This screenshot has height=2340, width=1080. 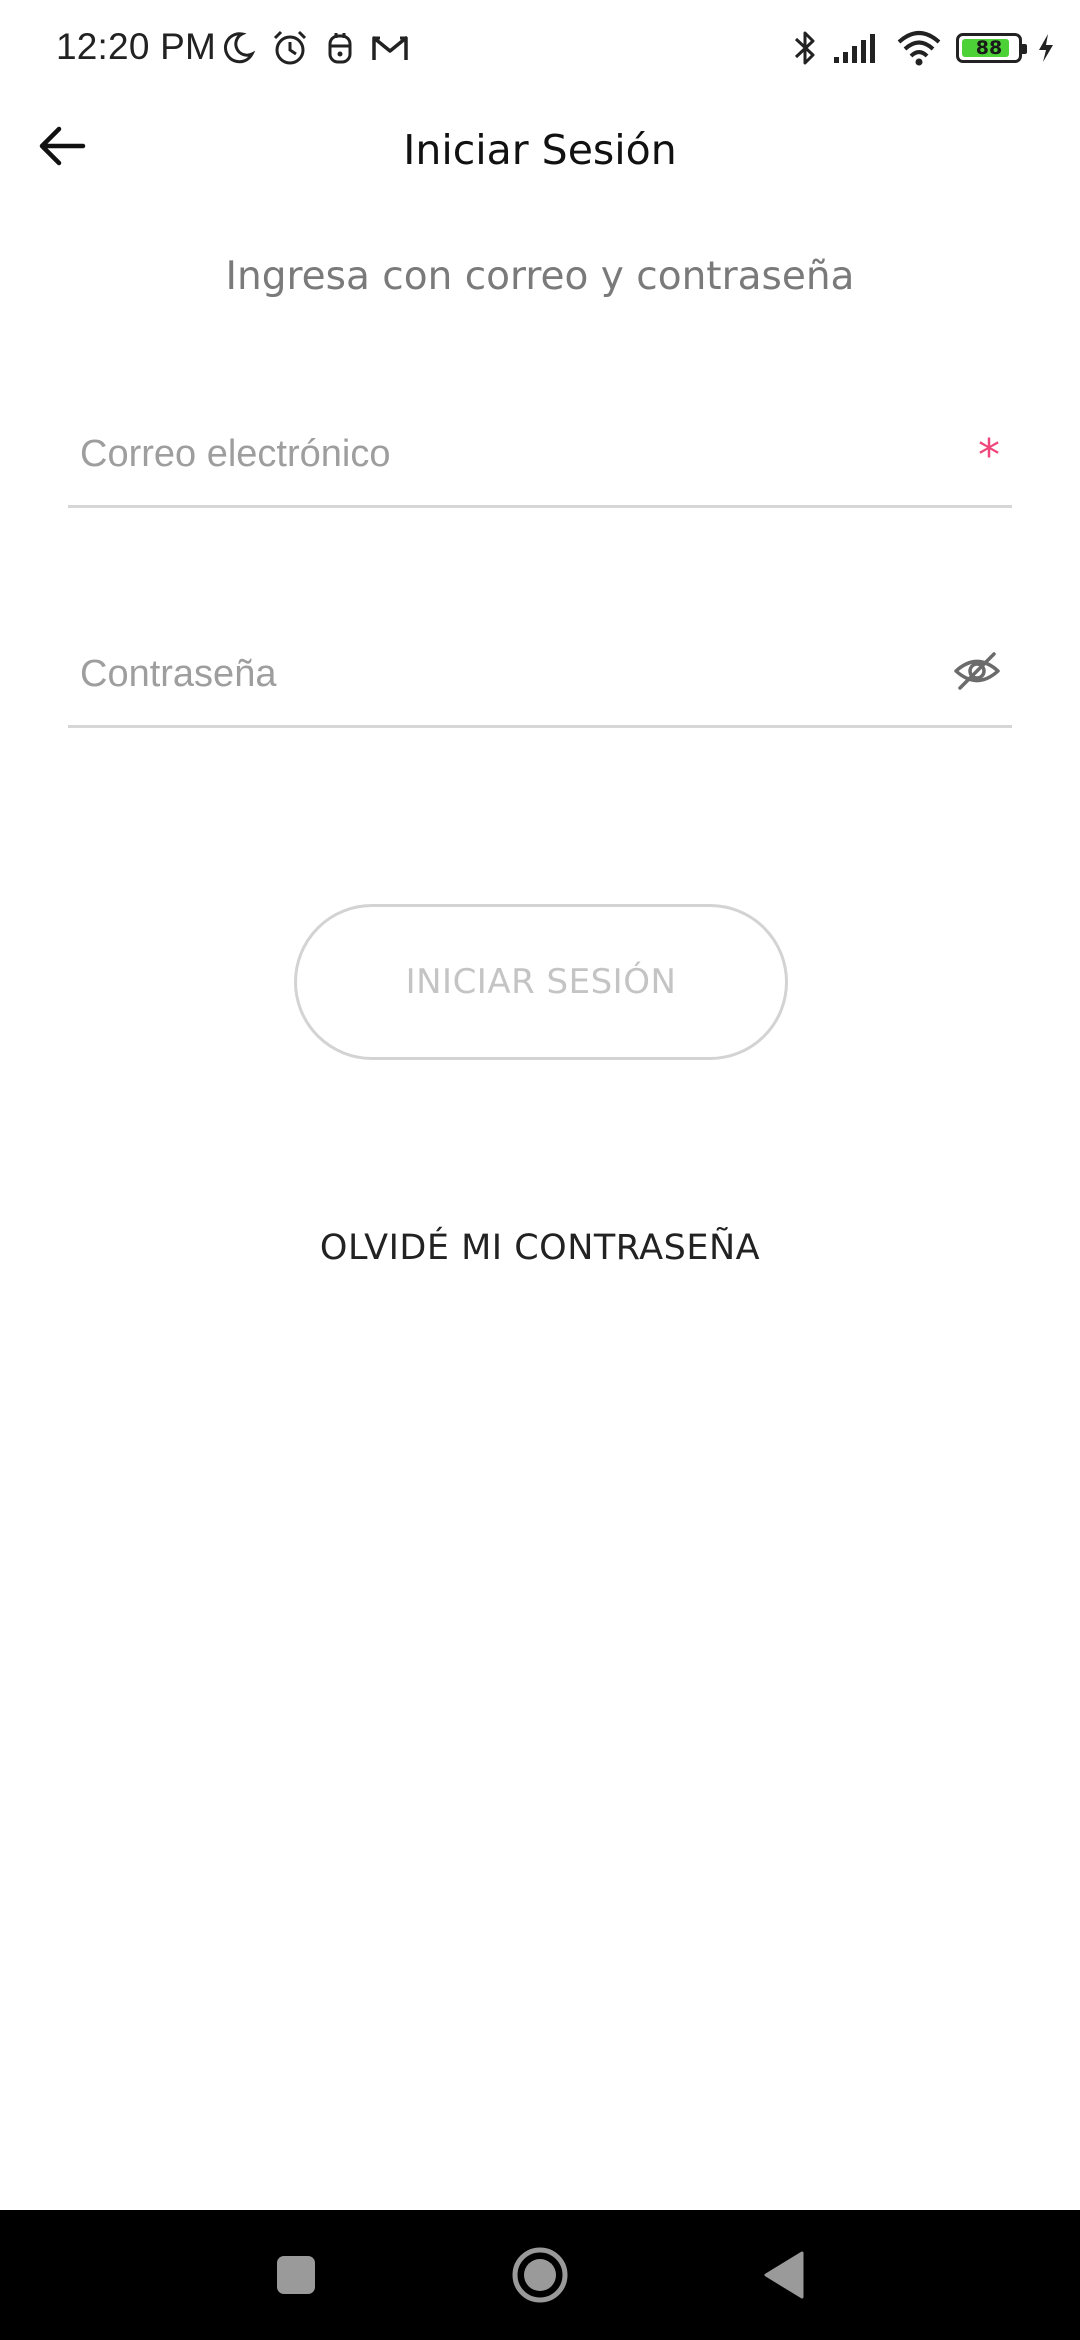 I want to click on eye-off-icon, so click(x=977, y=671).